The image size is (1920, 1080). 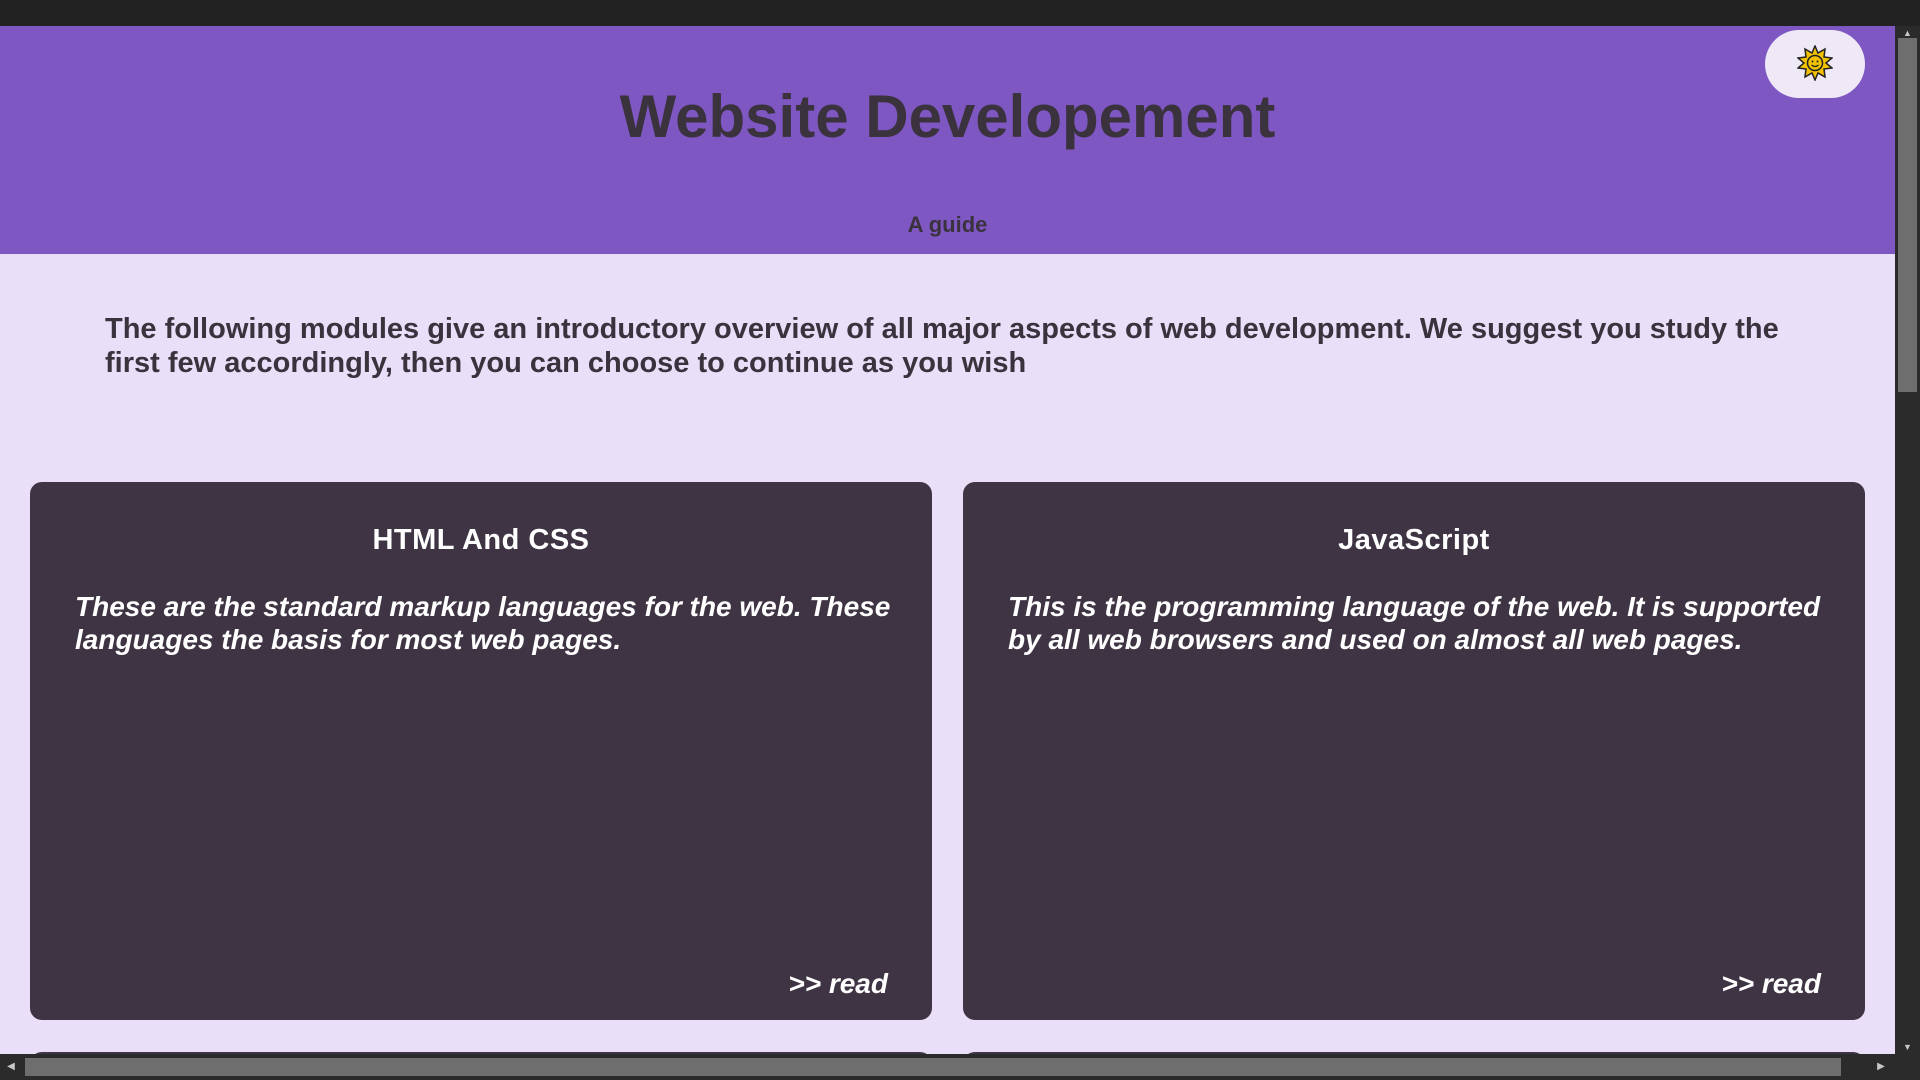 I want to click on theme-toggle-button, so click(x=1815, y=64).